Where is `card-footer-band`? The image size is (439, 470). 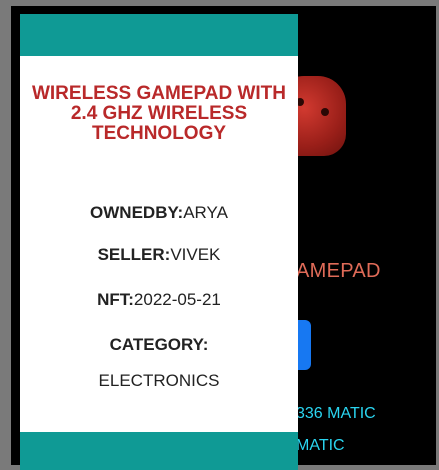 card-footer-band is located at coordinates (159, 451).